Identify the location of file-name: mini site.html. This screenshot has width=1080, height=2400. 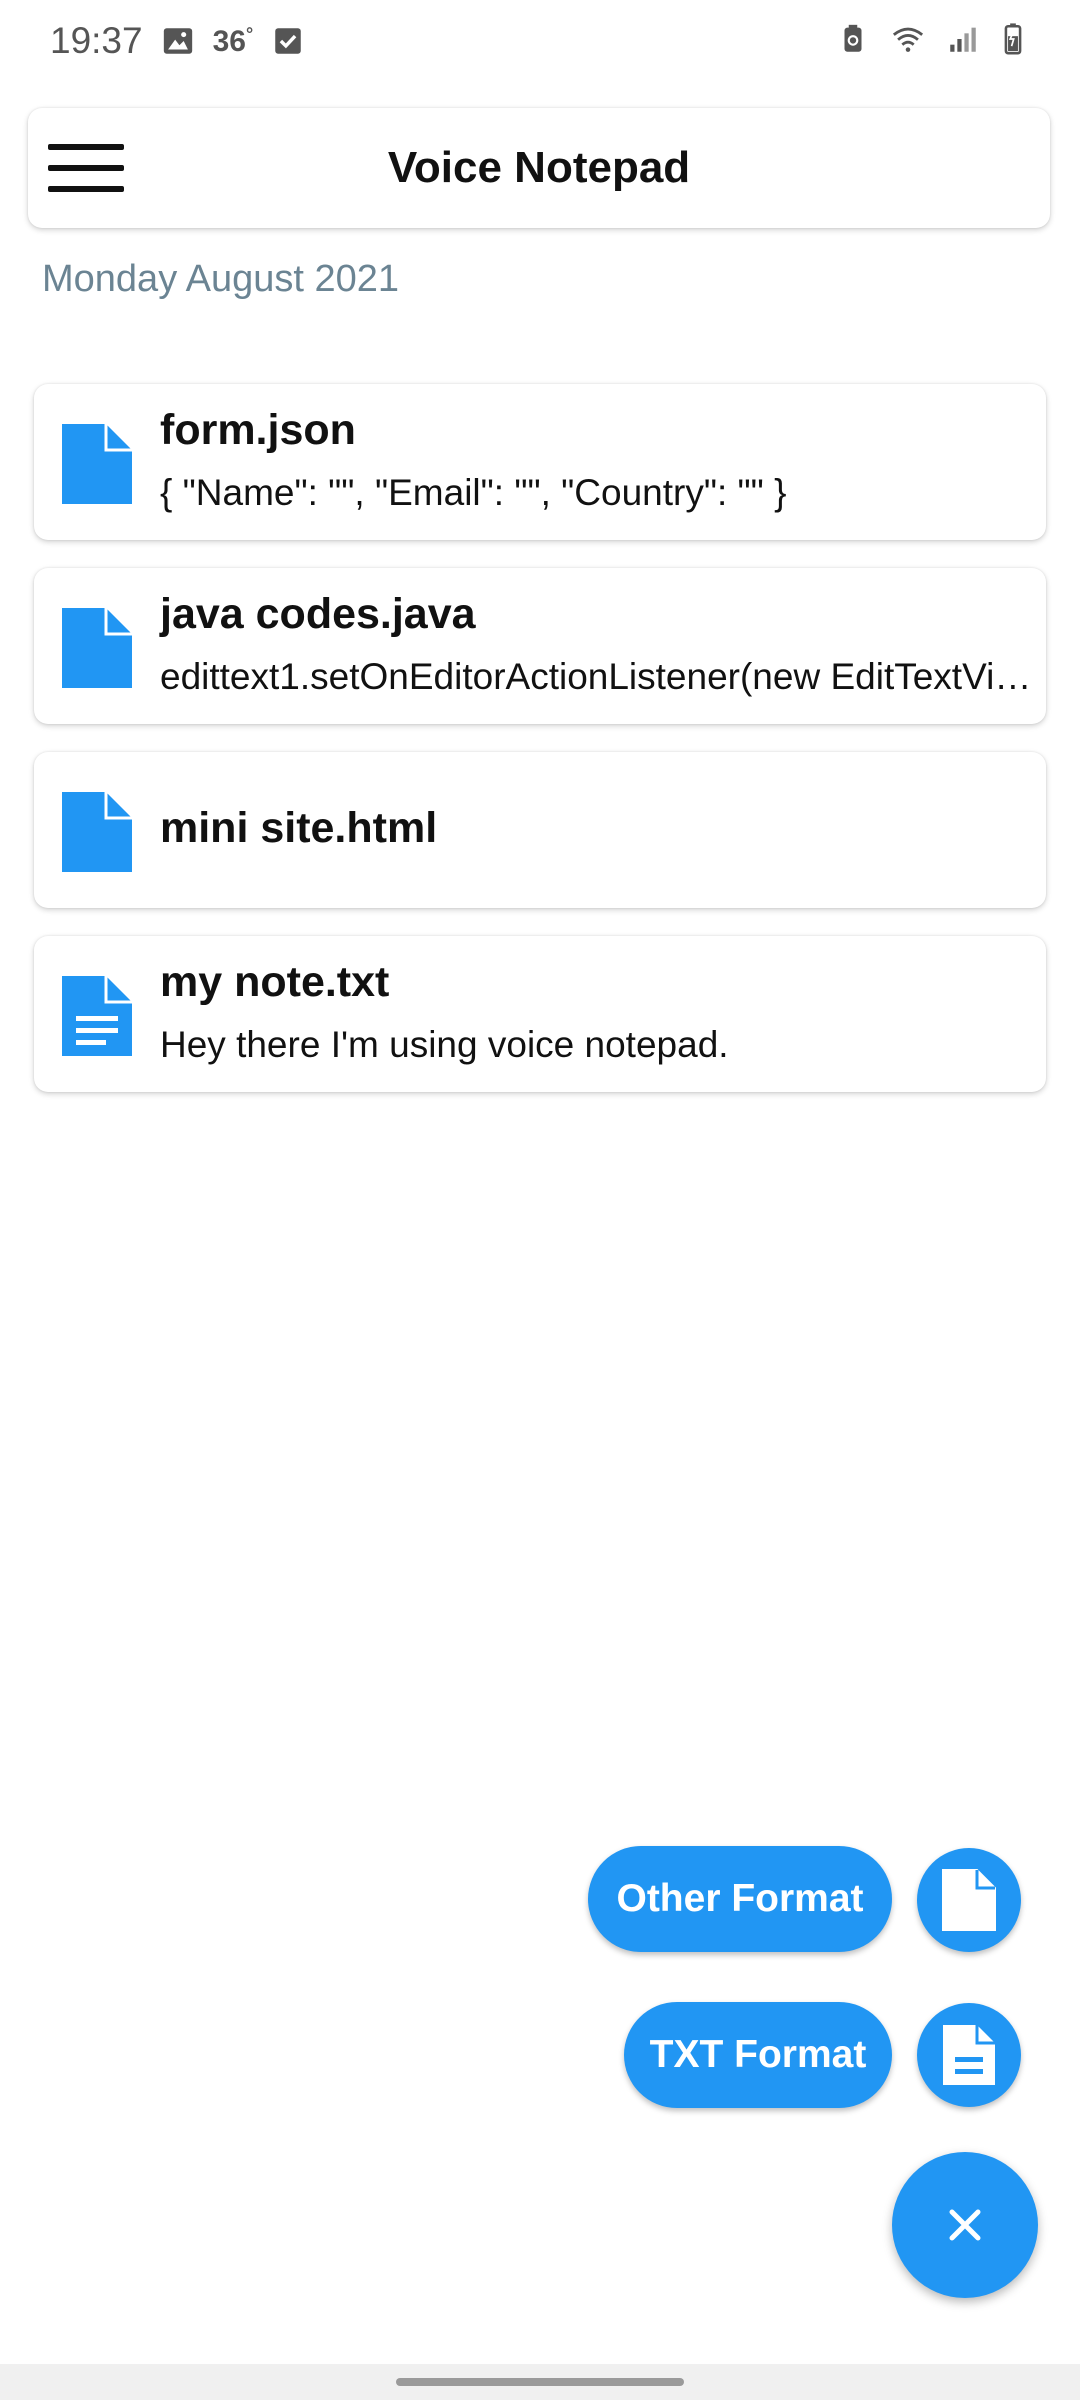
(299, 828).